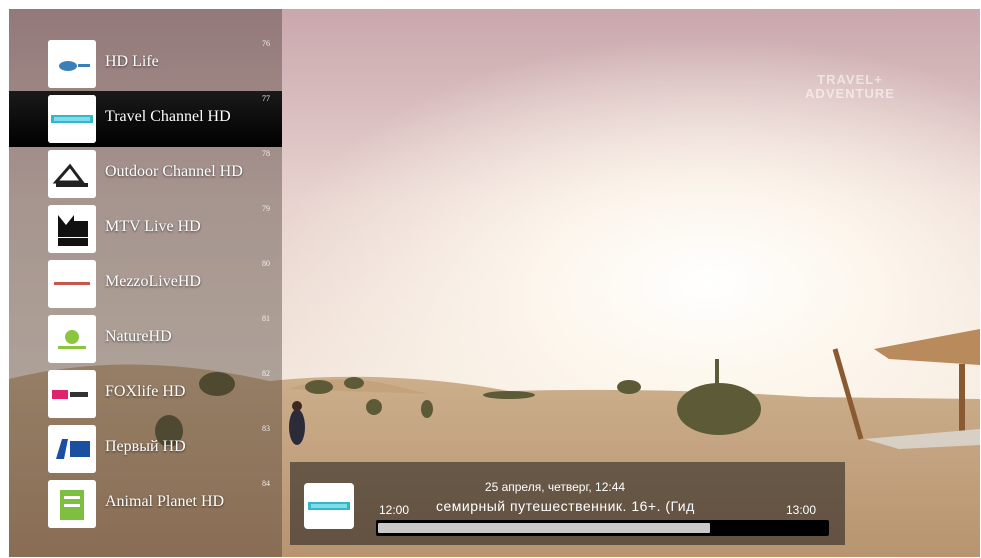 The height and width of the screenshot is (558, 981). What do you see at coordinates (394, 510) in the screenshot?
I see `program-start-time: 12:00` at bounding box center [394, 510].